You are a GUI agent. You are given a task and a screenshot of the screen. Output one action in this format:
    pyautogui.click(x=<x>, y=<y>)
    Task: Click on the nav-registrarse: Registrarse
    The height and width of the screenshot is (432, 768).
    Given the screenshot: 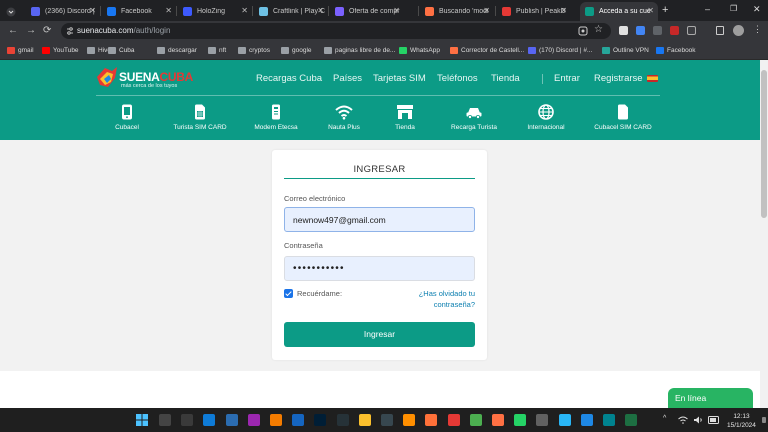 What is the action you would take?
    pyautogui.click(x=618, y=78)
    